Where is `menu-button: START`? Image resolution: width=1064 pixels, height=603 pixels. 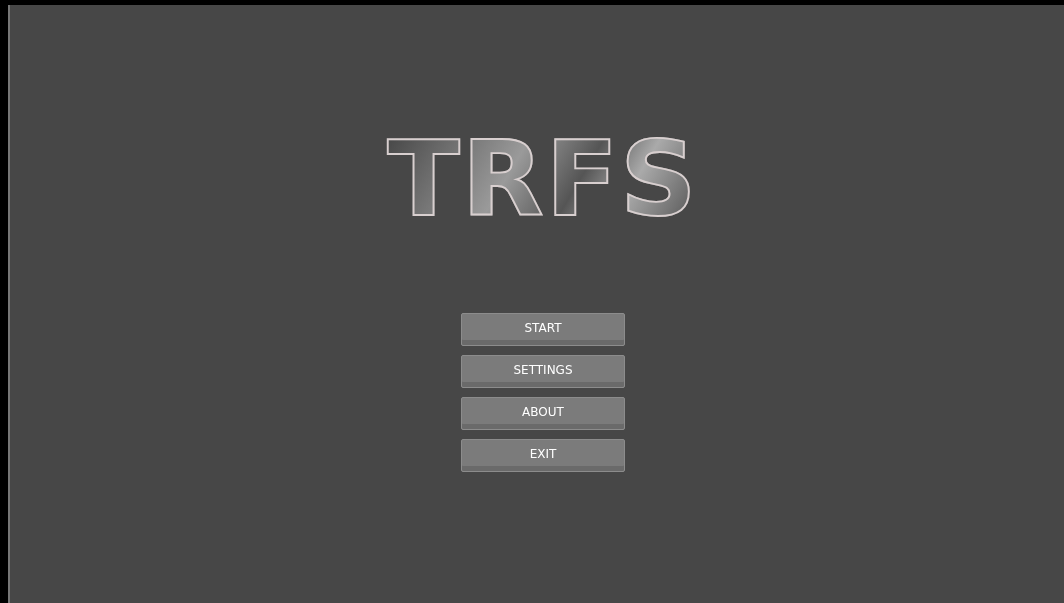
menu-button: START is located at coordinates (543, 329).